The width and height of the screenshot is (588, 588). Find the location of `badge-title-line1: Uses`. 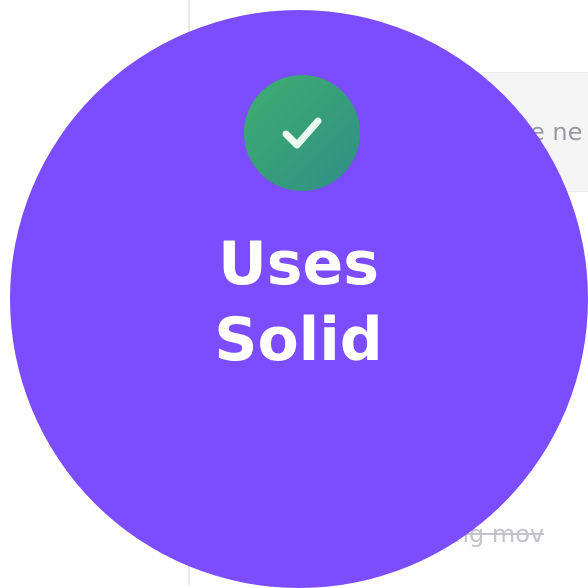

badge-title-line1: Uses is located at coordinates (298, 264).